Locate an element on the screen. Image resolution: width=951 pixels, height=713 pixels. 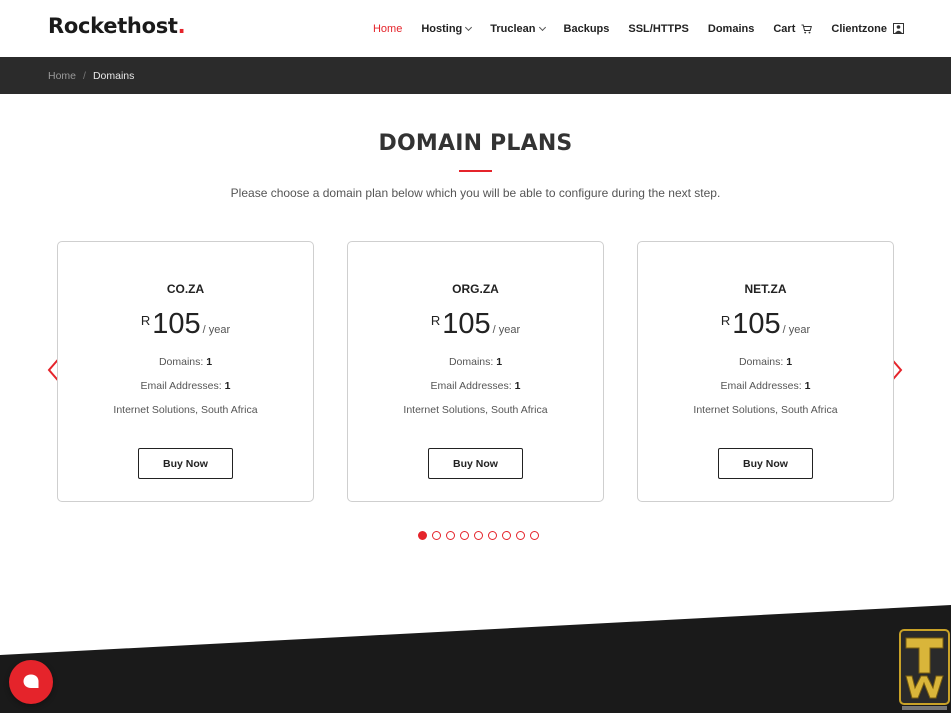
carousel-pagination is located at coordinates (478, 535).